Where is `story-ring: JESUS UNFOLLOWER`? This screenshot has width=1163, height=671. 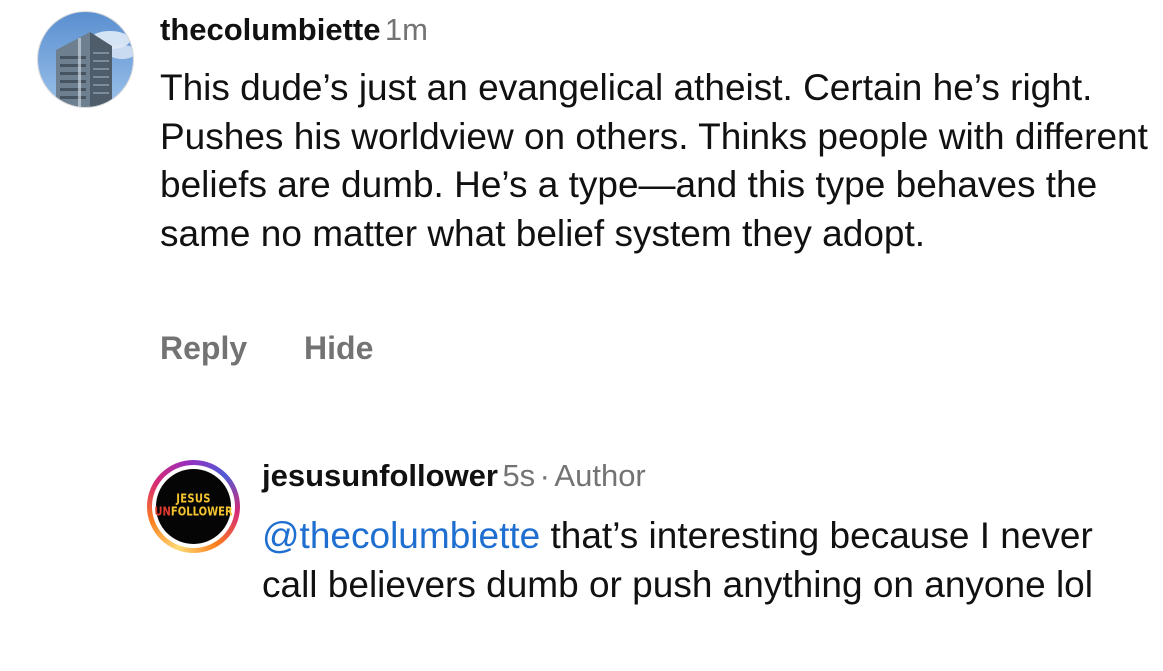 story-ring: JESUS UNFOLLOWER is located at coordinates (193, 506).